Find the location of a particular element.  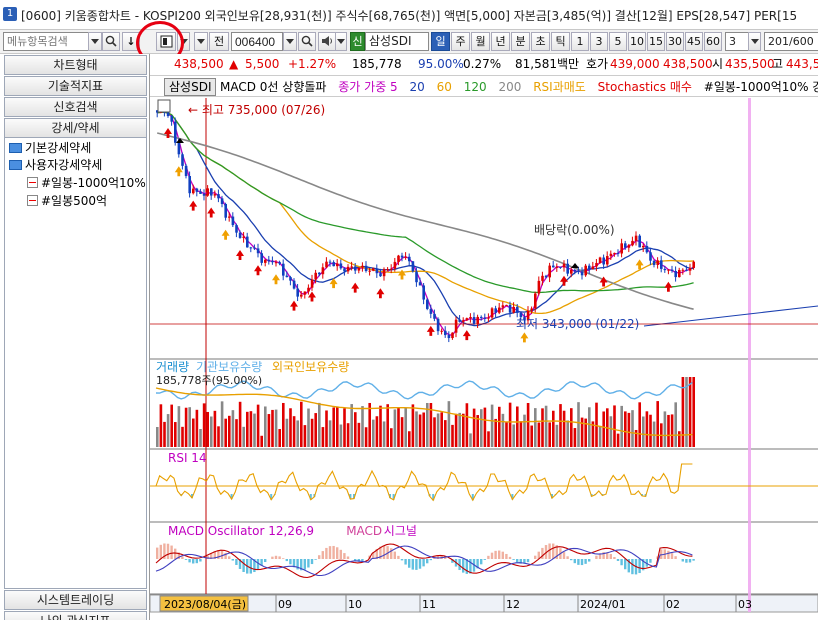

folder-icon is located at coordinates (15, 148).